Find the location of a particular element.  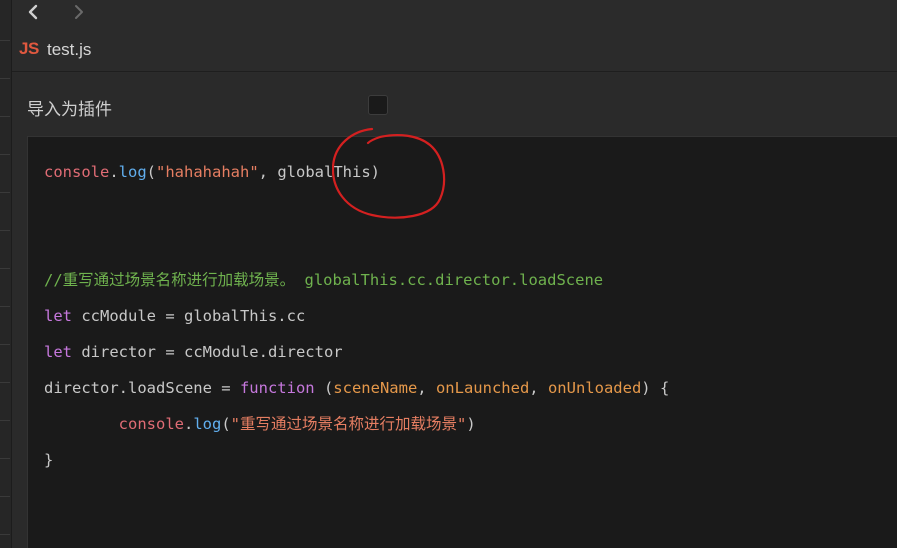

code-token: onUnloaded is located at coordinates (594, 388).